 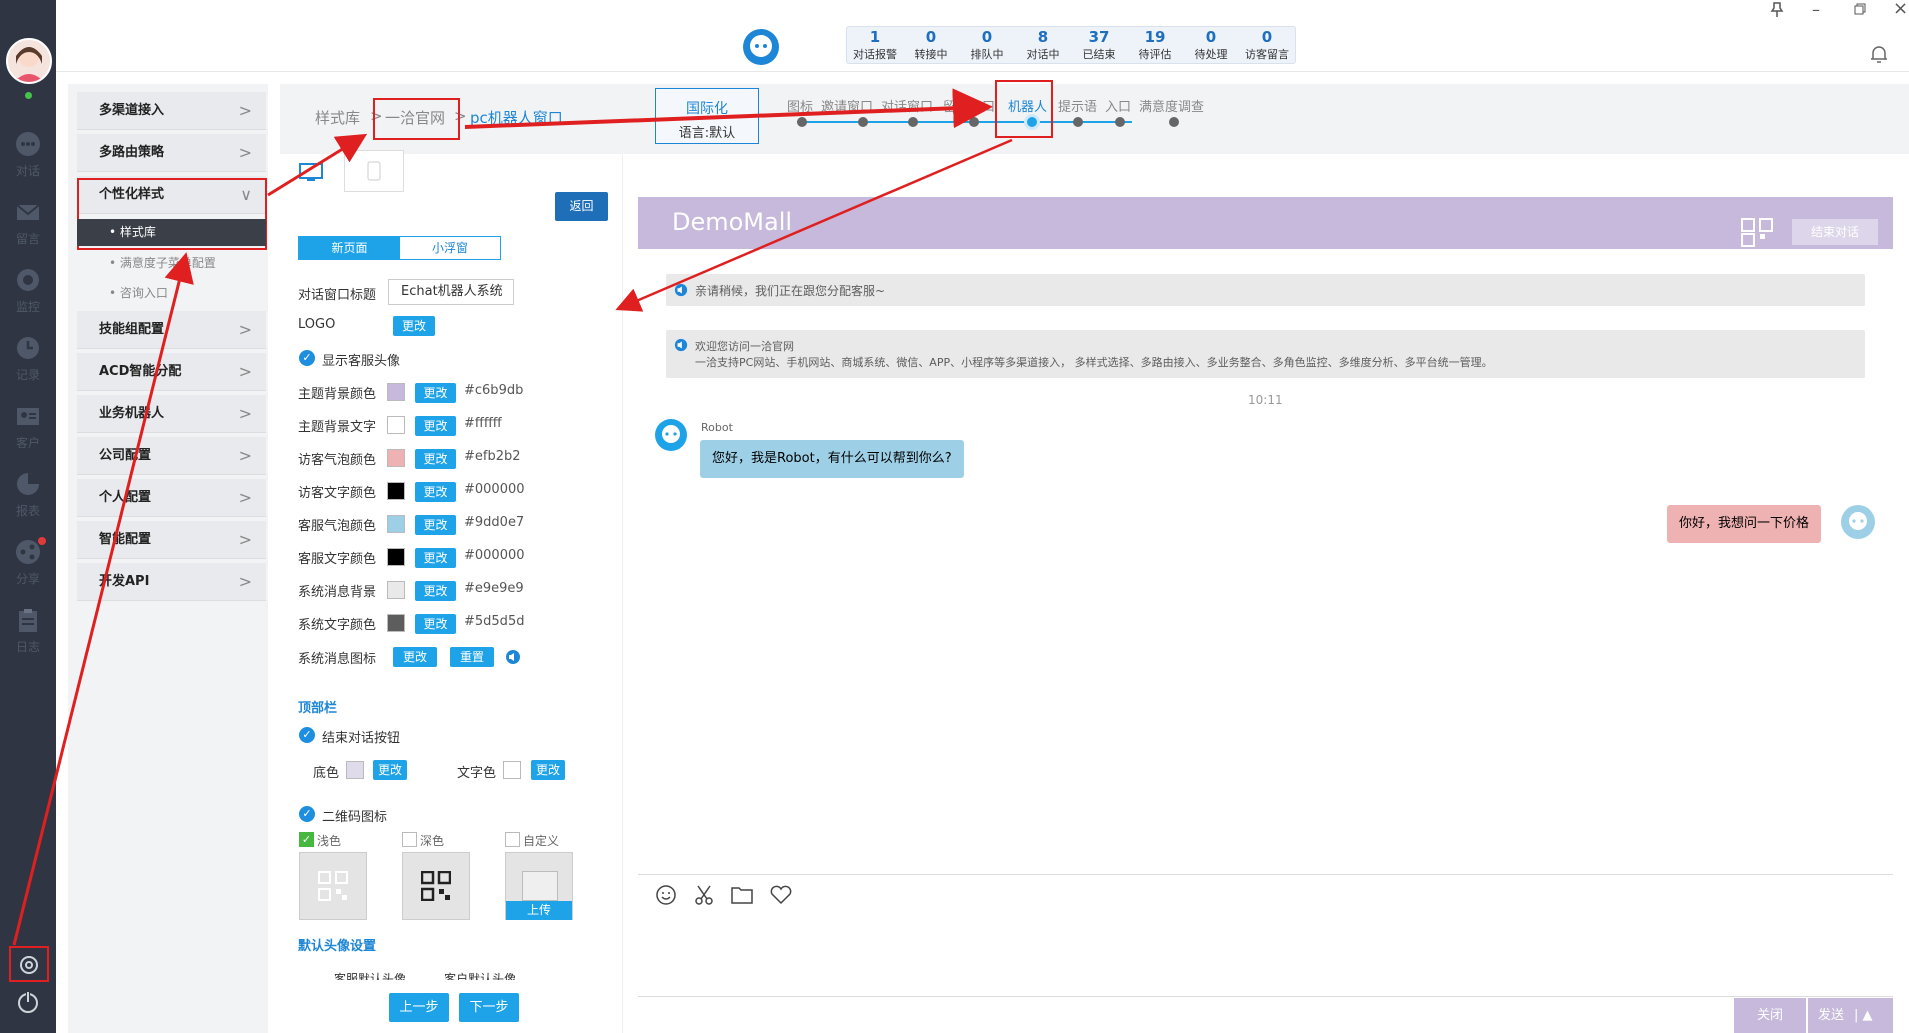 I want to click on logo-change-button: 更改, so click(x=414, y=326).